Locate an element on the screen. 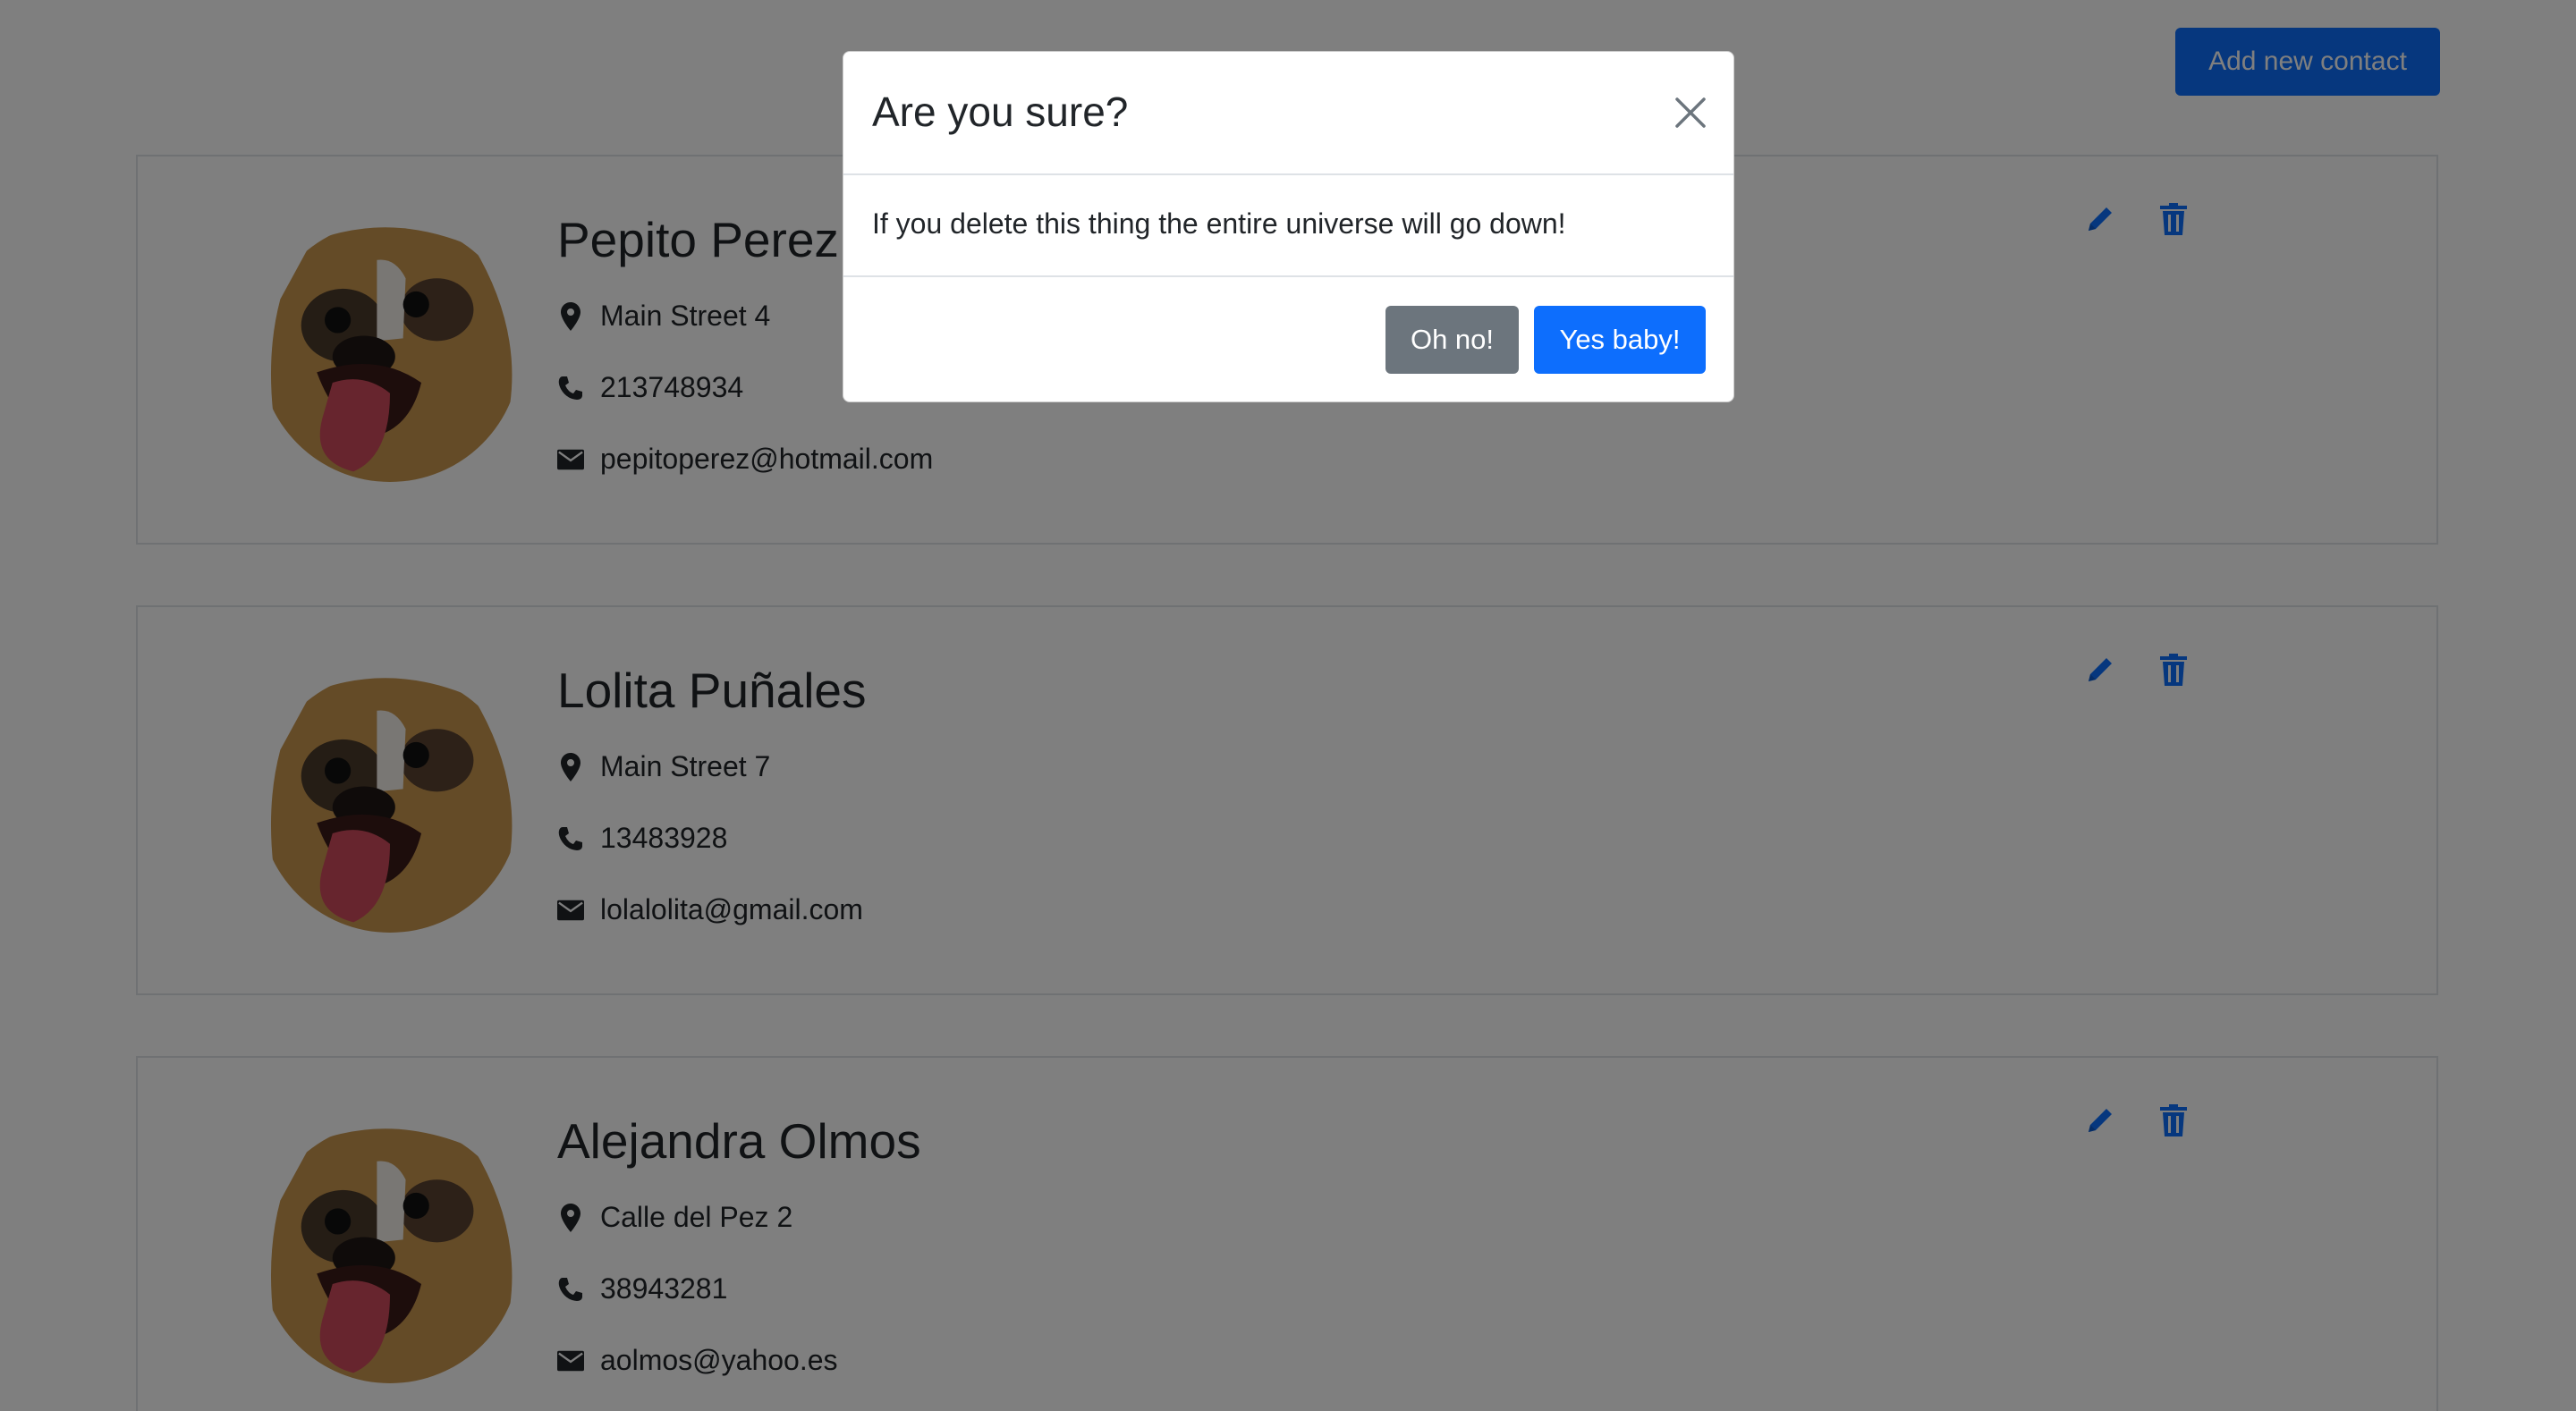 Image resolution: width=2576 pixels, height=1411 pixels. modal-header: Are you sure? is located at coordinates (1288, 113).